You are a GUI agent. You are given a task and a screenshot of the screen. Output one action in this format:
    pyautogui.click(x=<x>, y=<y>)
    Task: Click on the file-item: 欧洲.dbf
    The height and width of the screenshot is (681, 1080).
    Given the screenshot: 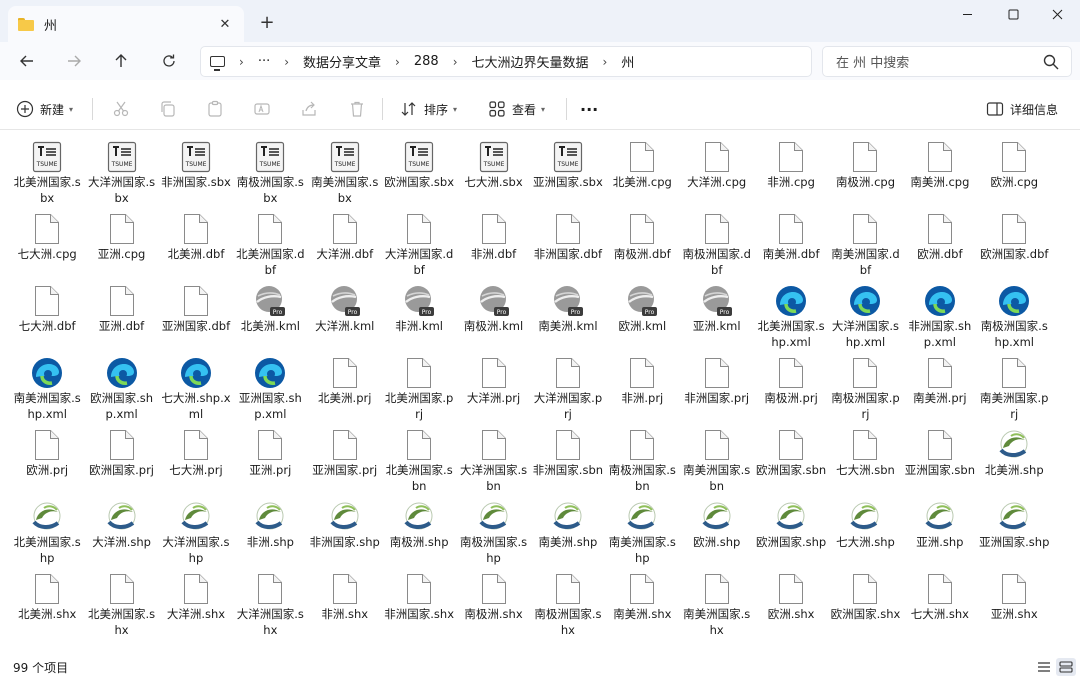 What is the action you would take?
    pyautogui.click(x=940, y=248)
    